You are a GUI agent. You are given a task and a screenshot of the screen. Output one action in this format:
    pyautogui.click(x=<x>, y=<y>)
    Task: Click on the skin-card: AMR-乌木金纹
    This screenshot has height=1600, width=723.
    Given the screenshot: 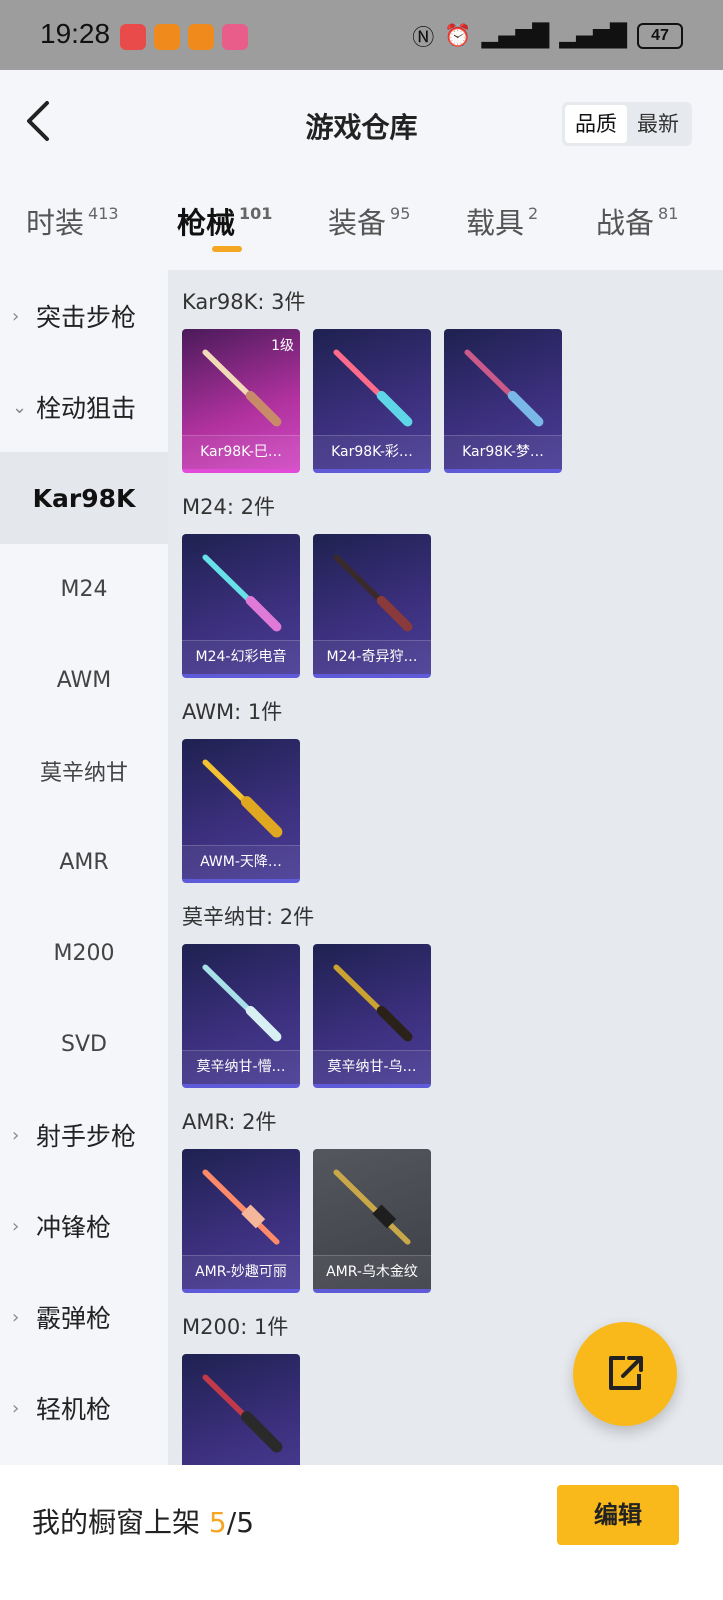 What is the action you would take?
    pyautogui.click(x=372, y=1221)
    